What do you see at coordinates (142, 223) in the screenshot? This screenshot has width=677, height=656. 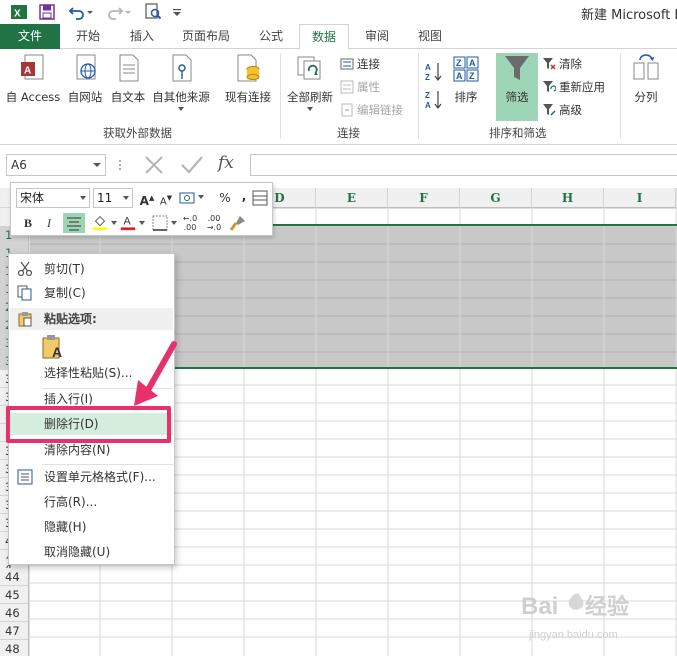 I see `font-color-dropdown-icon` at bounding box center [142, 223].